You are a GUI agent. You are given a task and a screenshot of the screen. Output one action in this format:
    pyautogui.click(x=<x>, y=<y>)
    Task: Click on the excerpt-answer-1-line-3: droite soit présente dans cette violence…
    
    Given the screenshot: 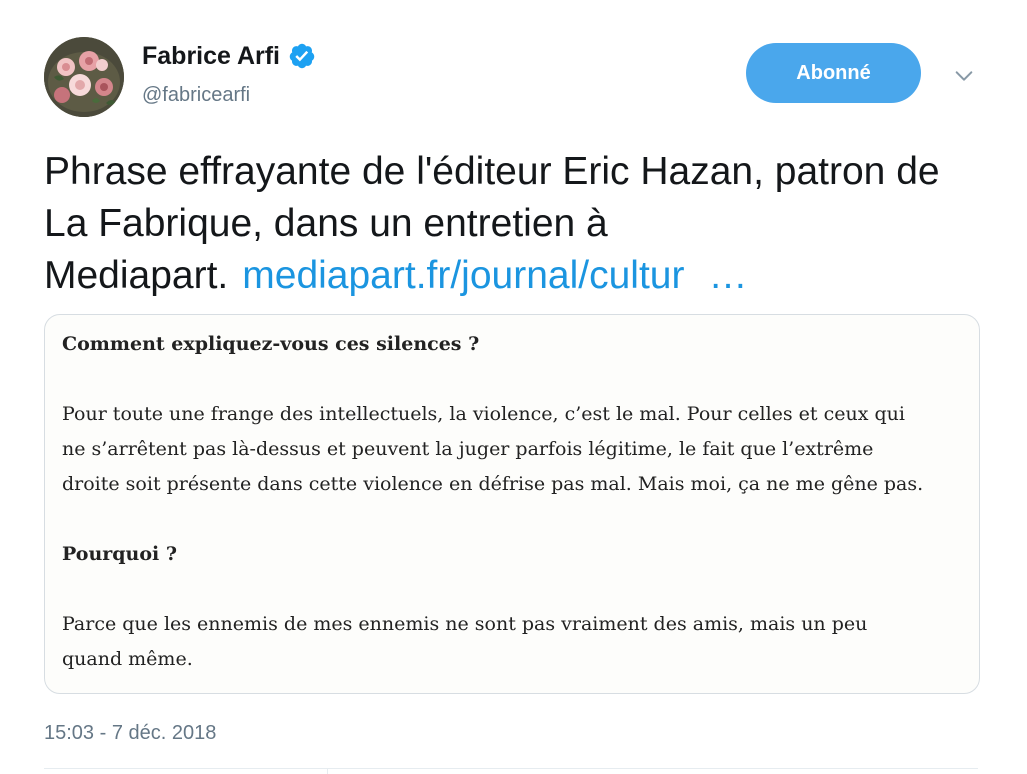 What is the action you would take?
    pyautogui.click(x=493, y=484)
    